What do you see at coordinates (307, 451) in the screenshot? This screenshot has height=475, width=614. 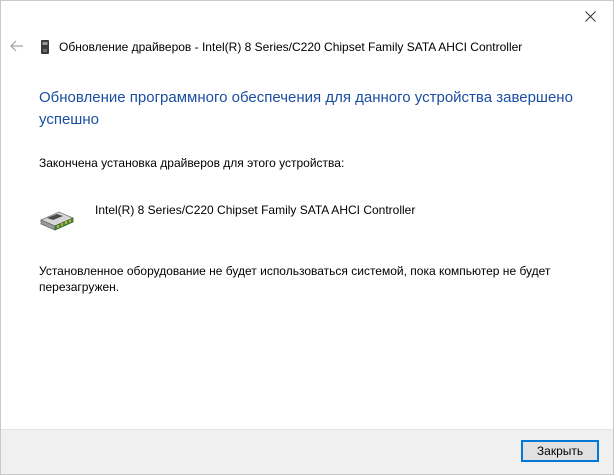 I see `dialog-footer: Закрыть` at bounding box center [307, 451].